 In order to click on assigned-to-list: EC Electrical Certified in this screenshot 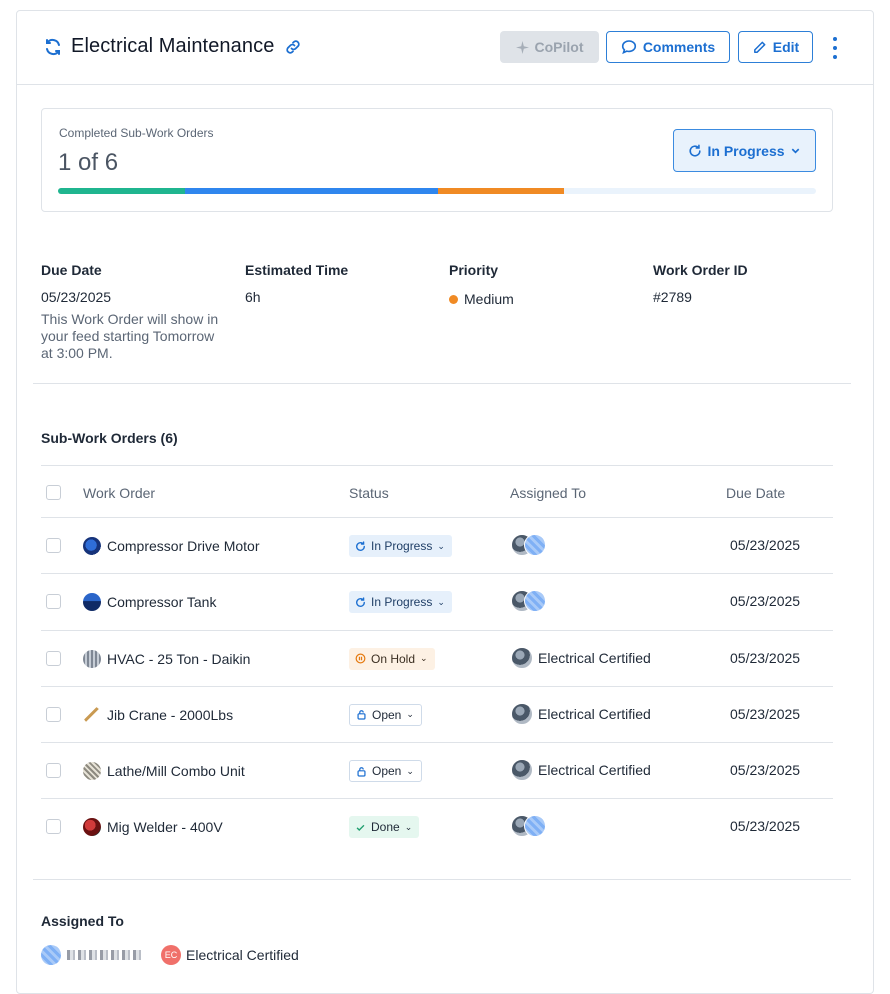, I will do `click(170, 955)`.